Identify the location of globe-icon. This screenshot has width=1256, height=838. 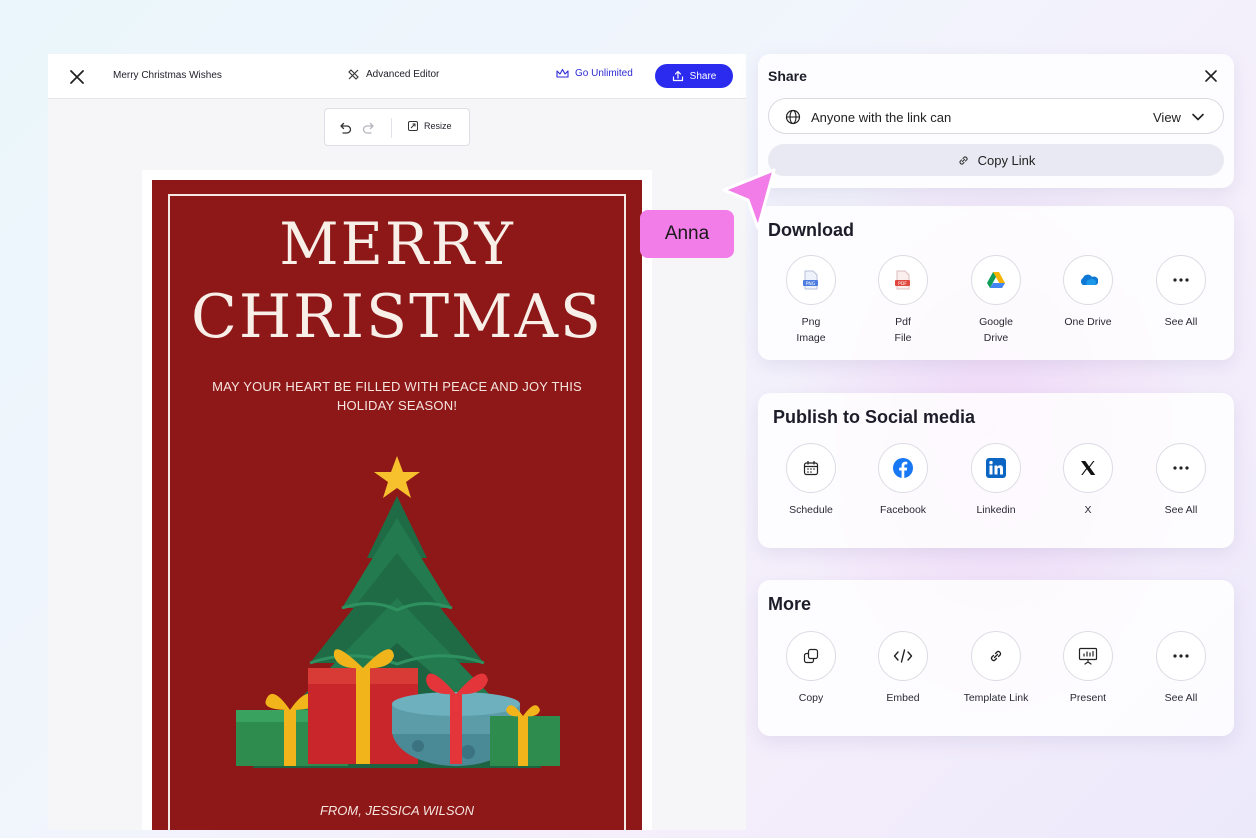
(793, 117).